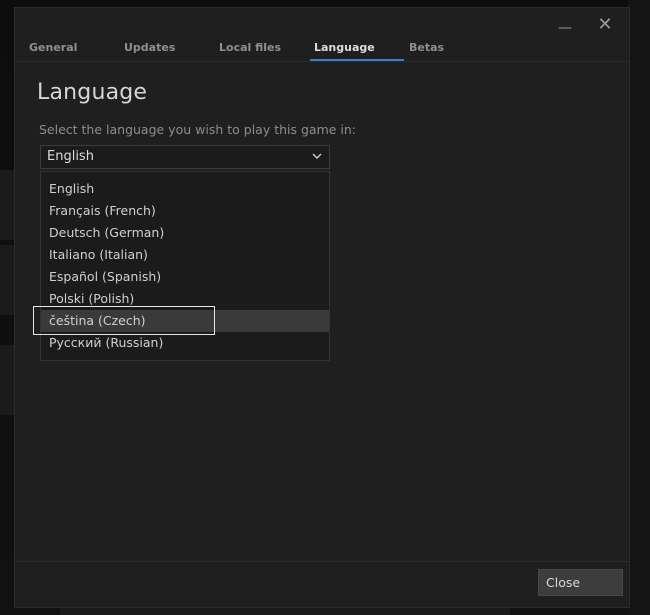 The width and height of the screenshot is (650, 615). What do you see at coordinates (149, 50) in the screenshot?
I see `tab-updates: Updates` at bounding box center [149, 50].